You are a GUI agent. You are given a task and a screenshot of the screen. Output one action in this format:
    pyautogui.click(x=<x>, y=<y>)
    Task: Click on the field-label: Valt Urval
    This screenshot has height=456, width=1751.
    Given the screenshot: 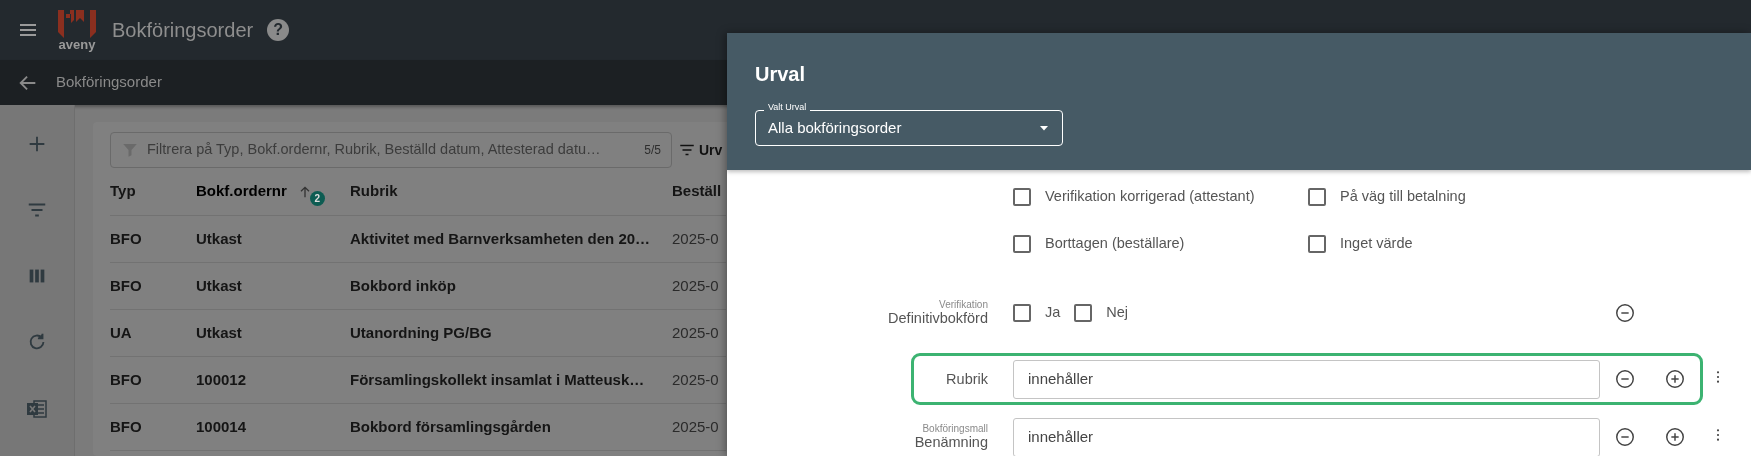 What is the action you would take?
    pyautogui.click(x=787, y=107)
    